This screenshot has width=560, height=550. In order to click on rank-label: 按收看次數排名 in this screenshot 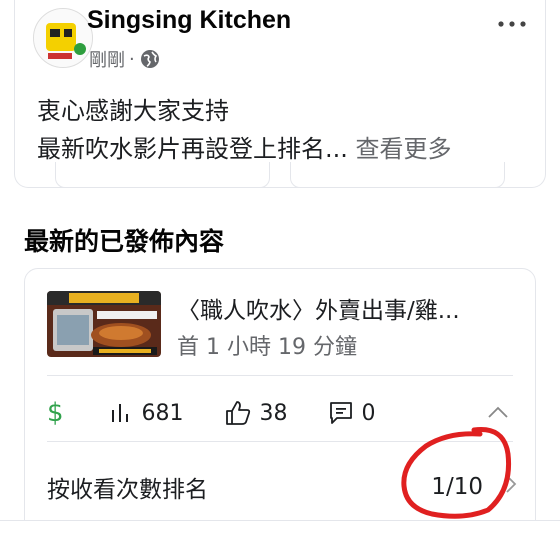, I will do `click(127, 490)`.